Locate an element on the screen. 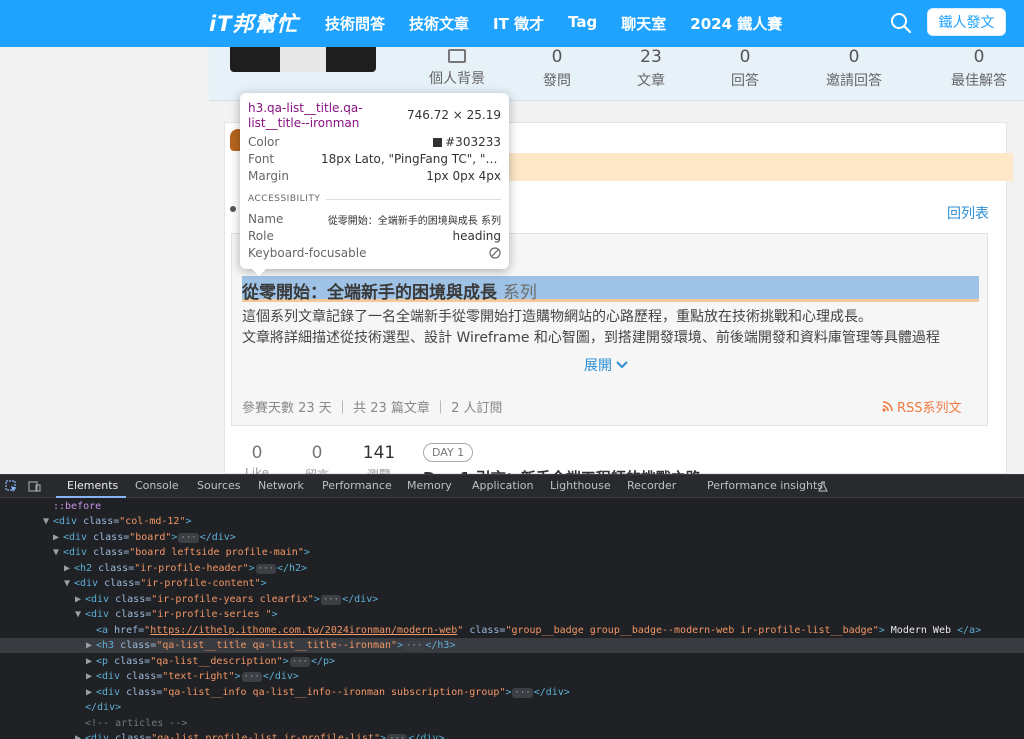  nav-link-ironman: 2024 鐵人賽 is located at coordinates (736, 23).